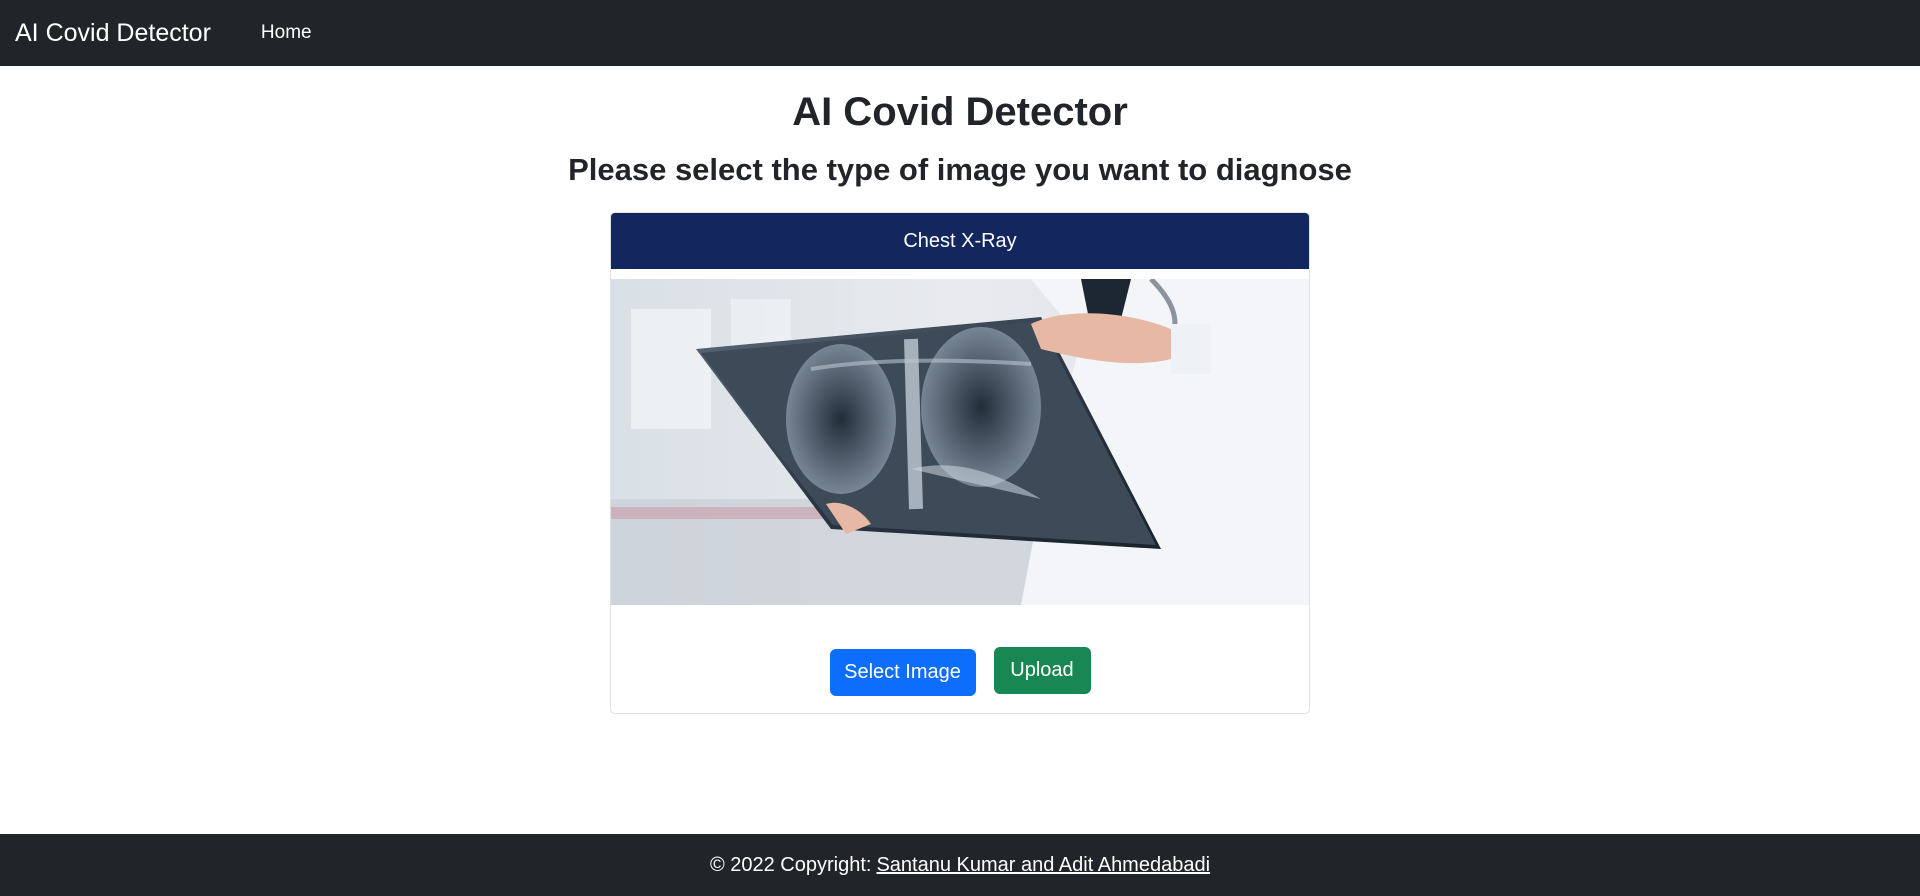  I want to click on copyright-text: © 2022 Copyright:, so click(790, 864).